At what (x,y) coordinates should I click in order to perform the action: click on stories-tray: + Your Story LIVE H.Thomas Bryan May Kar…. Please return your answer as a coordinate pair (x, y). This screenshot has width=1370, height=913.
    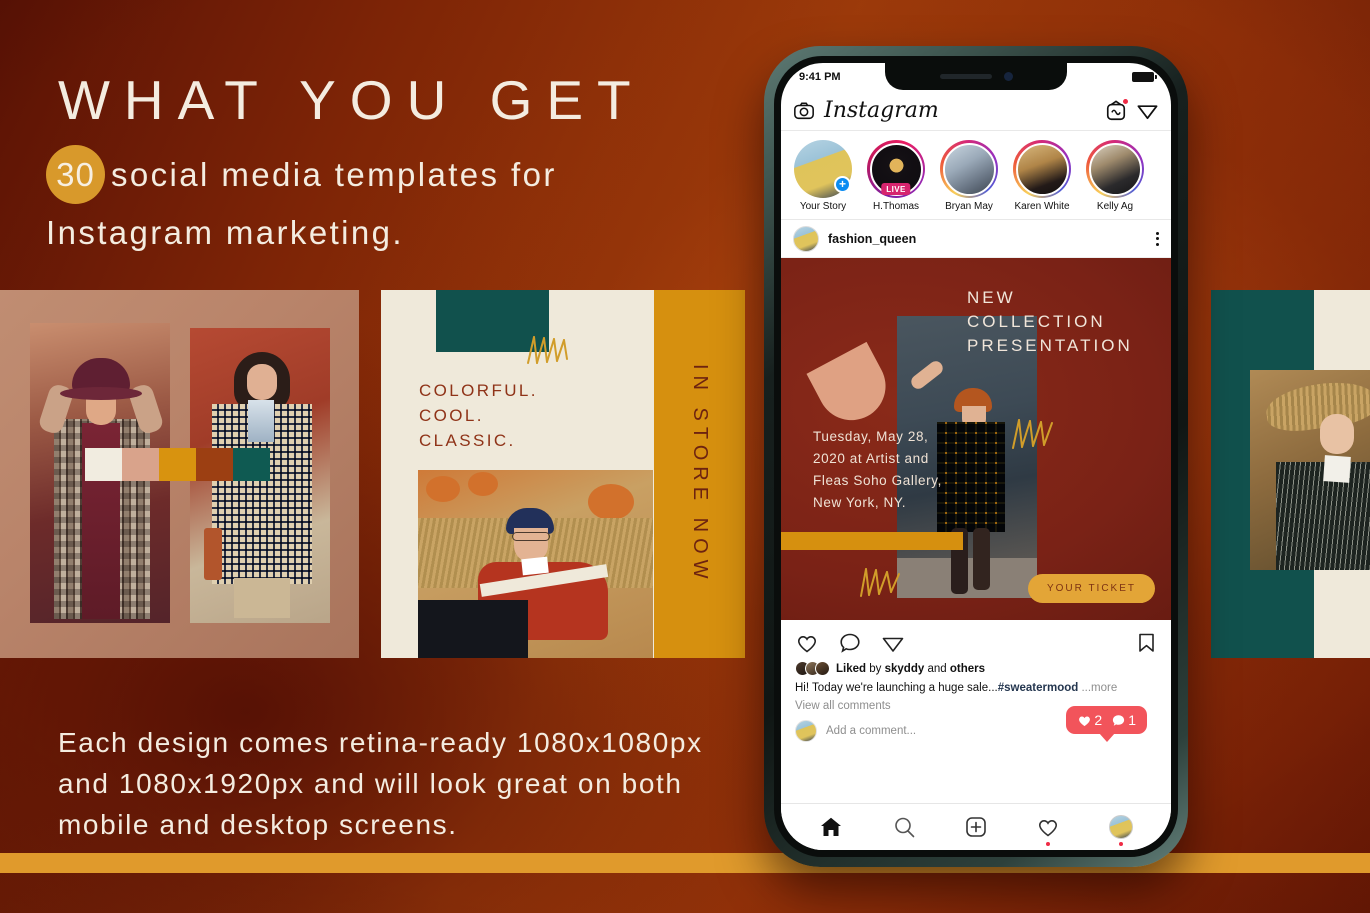
    Looking at the image, I should click on (976, 175).